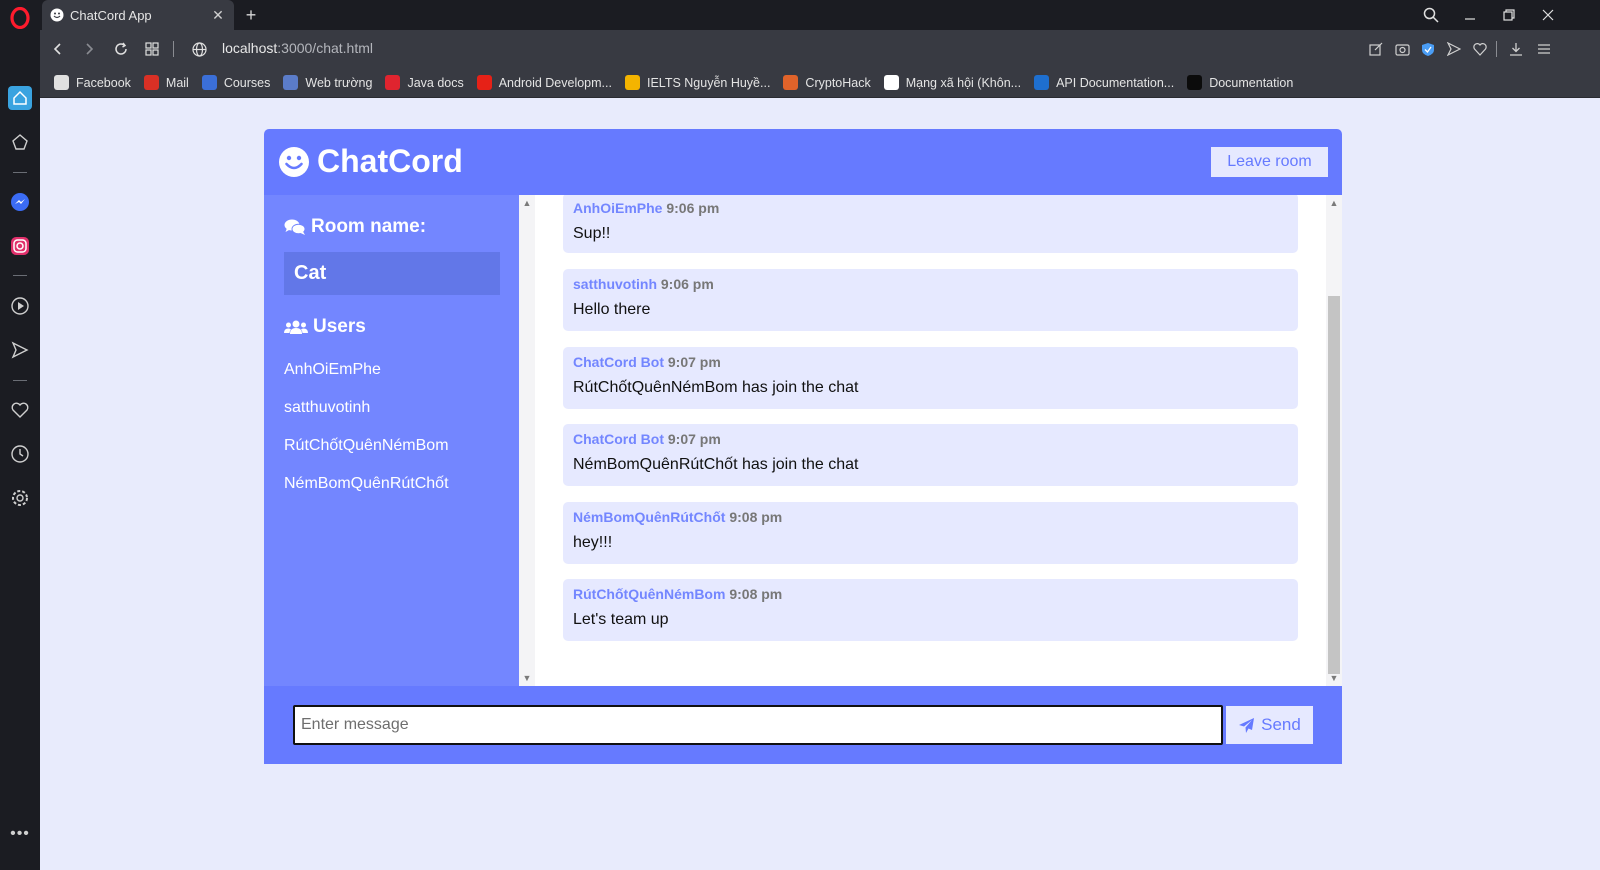 The width and height of the screenshot is (1600, 870). Describe the element at coordinates (632, 82) in the screenshot. I see `drive-icon` at that location.